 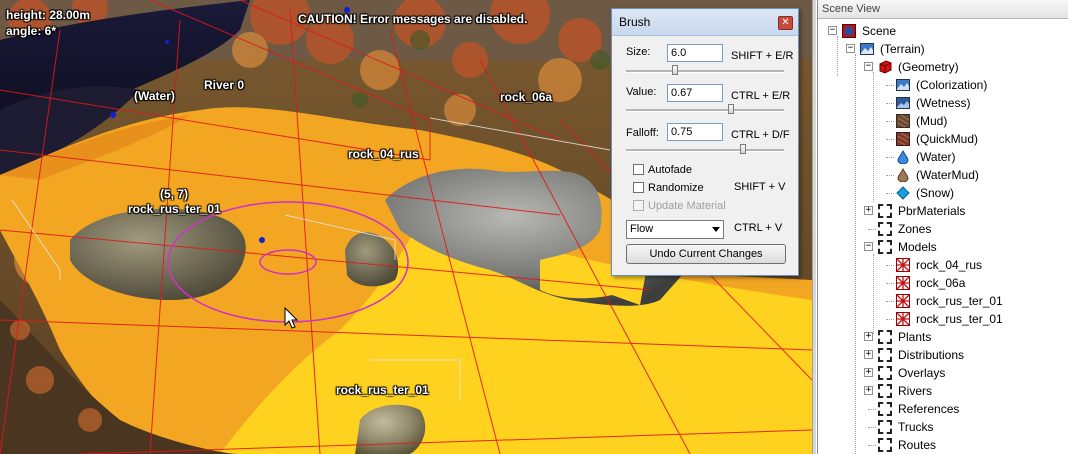 I want to click on tree-item-label: (Colorization), so click(x=952, y=85).